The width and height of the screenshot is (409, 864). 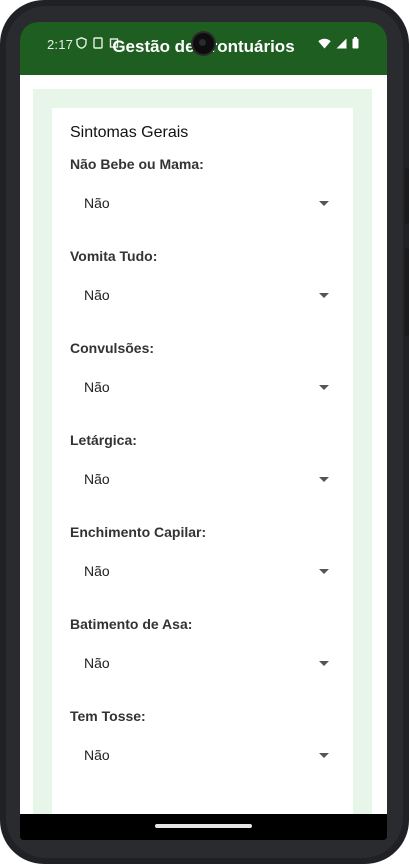 I want to click on field-label: Enchimento Capilar:, so click(x=138, y=532).